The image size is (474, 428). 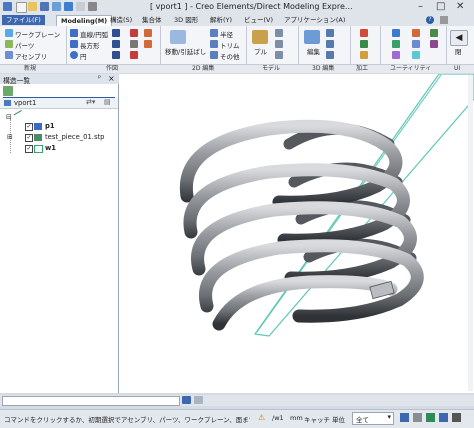 What do you see at coordinates (90, 102) in the screenshot?
I see `tree-options-icon: ⇄▾` at bounding box center [90, 102].